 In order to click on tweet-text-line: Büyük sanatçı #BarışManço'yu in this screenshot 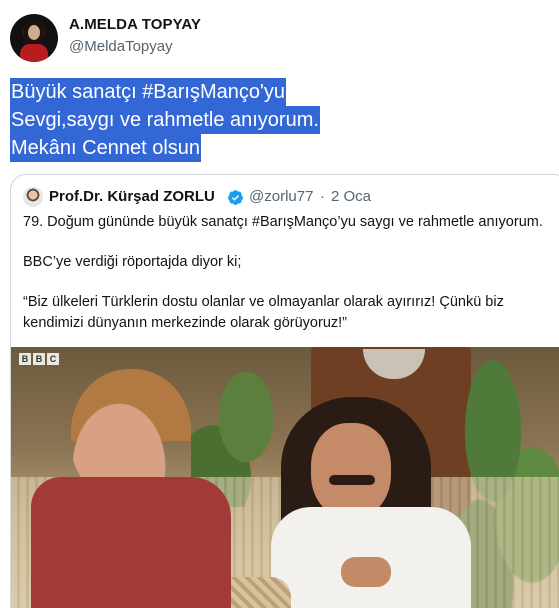, I will do `click(148, 92)`.